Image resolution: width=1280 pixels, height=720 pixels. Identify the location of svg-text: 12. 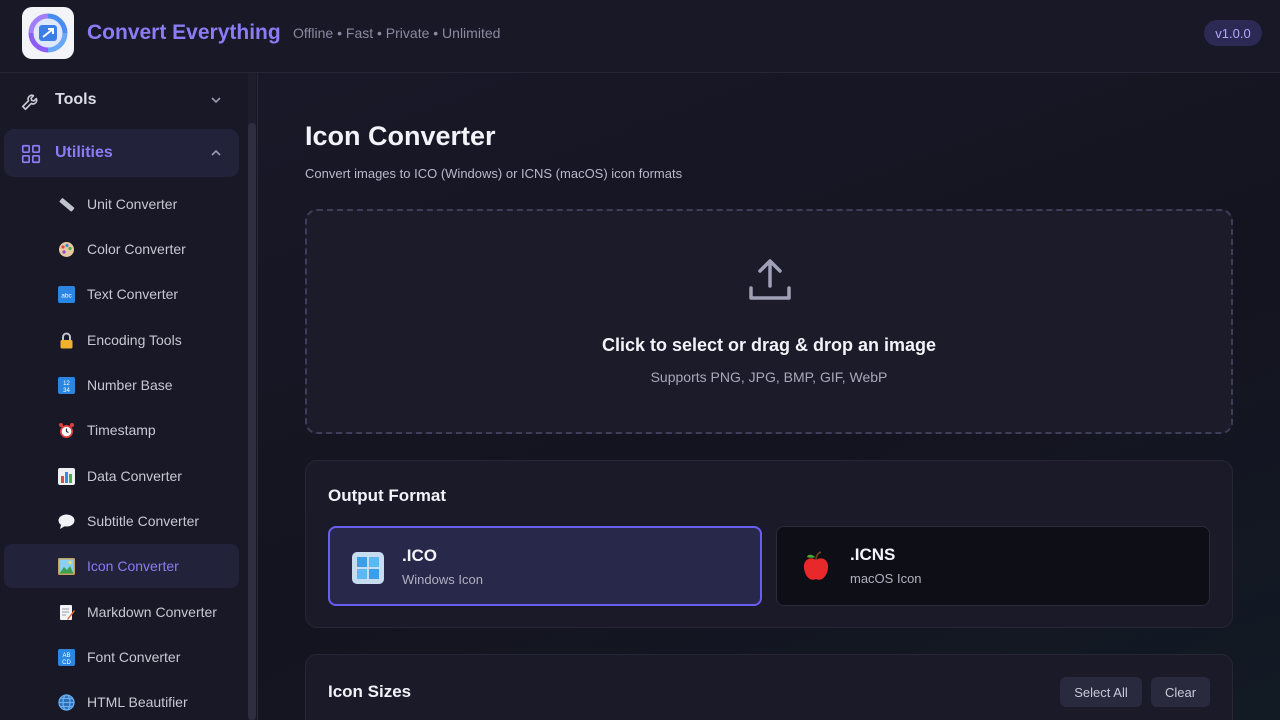
(66, 384).